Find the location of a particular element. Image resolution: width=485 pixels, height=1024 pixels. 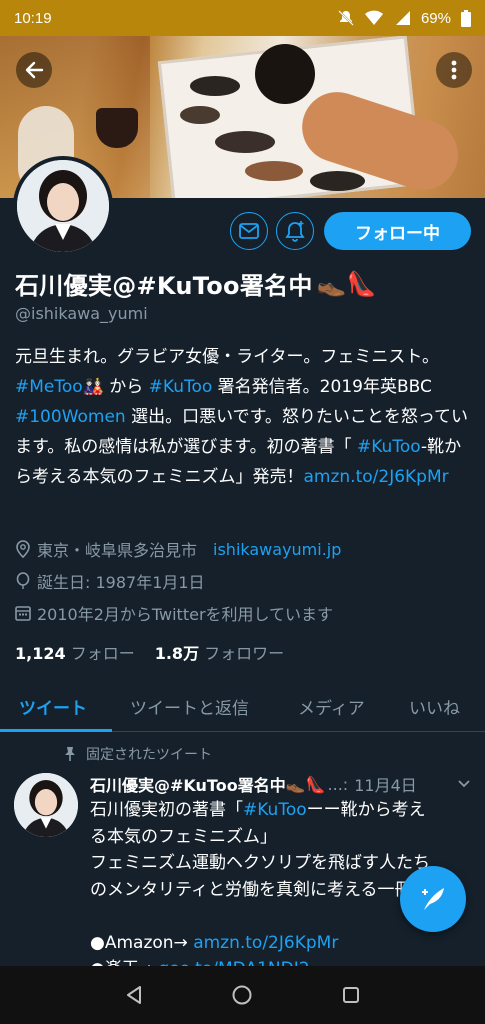

profile-handle: @ishikawa_yumi is located at coordinates (81, 313).